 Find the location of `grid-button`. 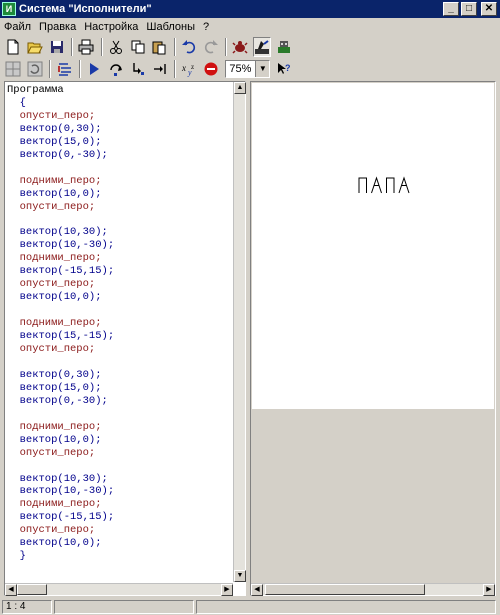

grid-button is located at coordinates (13, 69).